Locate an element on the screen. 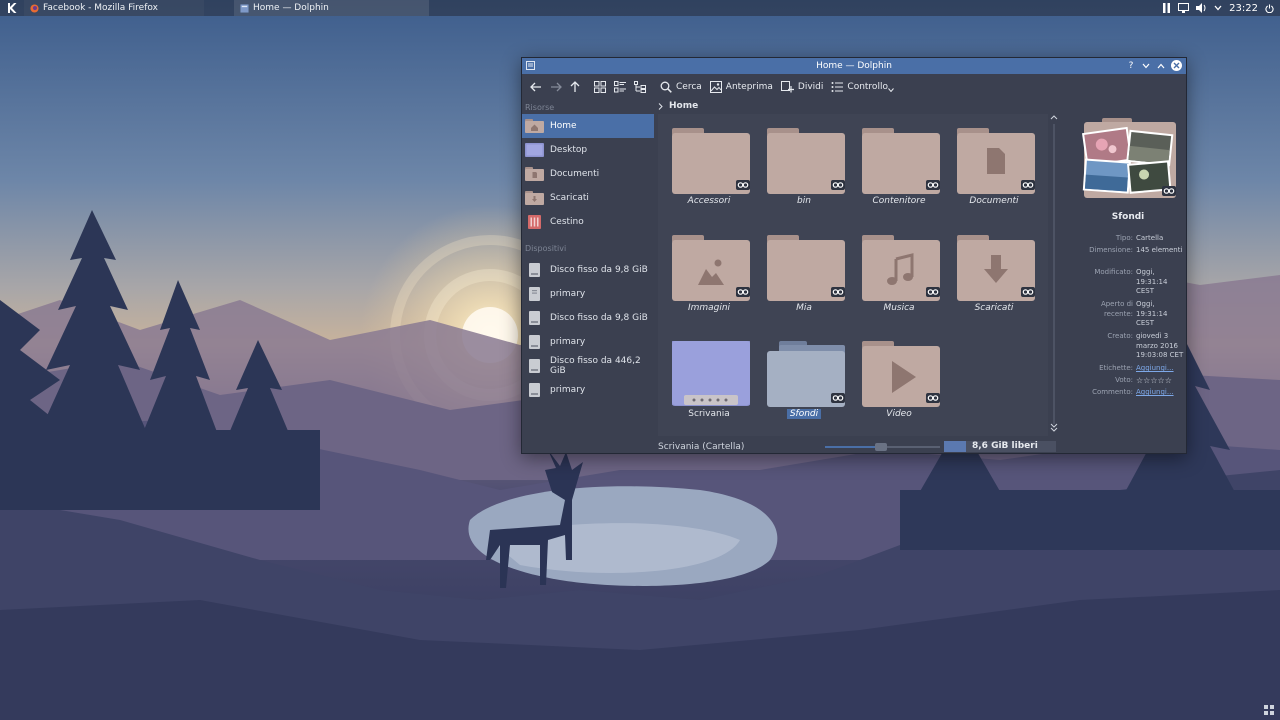 This screenshot has height=720, width=1280. sidebar-item-label: Documenti is located at coordinates (575, 174).